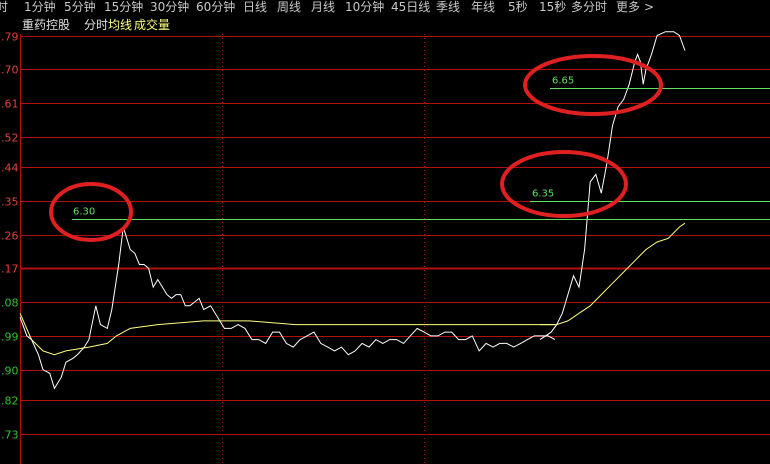 The width and height of the screenshot is (770, 464). I want to click on level-label-0: 6.30, so click(84, 212).